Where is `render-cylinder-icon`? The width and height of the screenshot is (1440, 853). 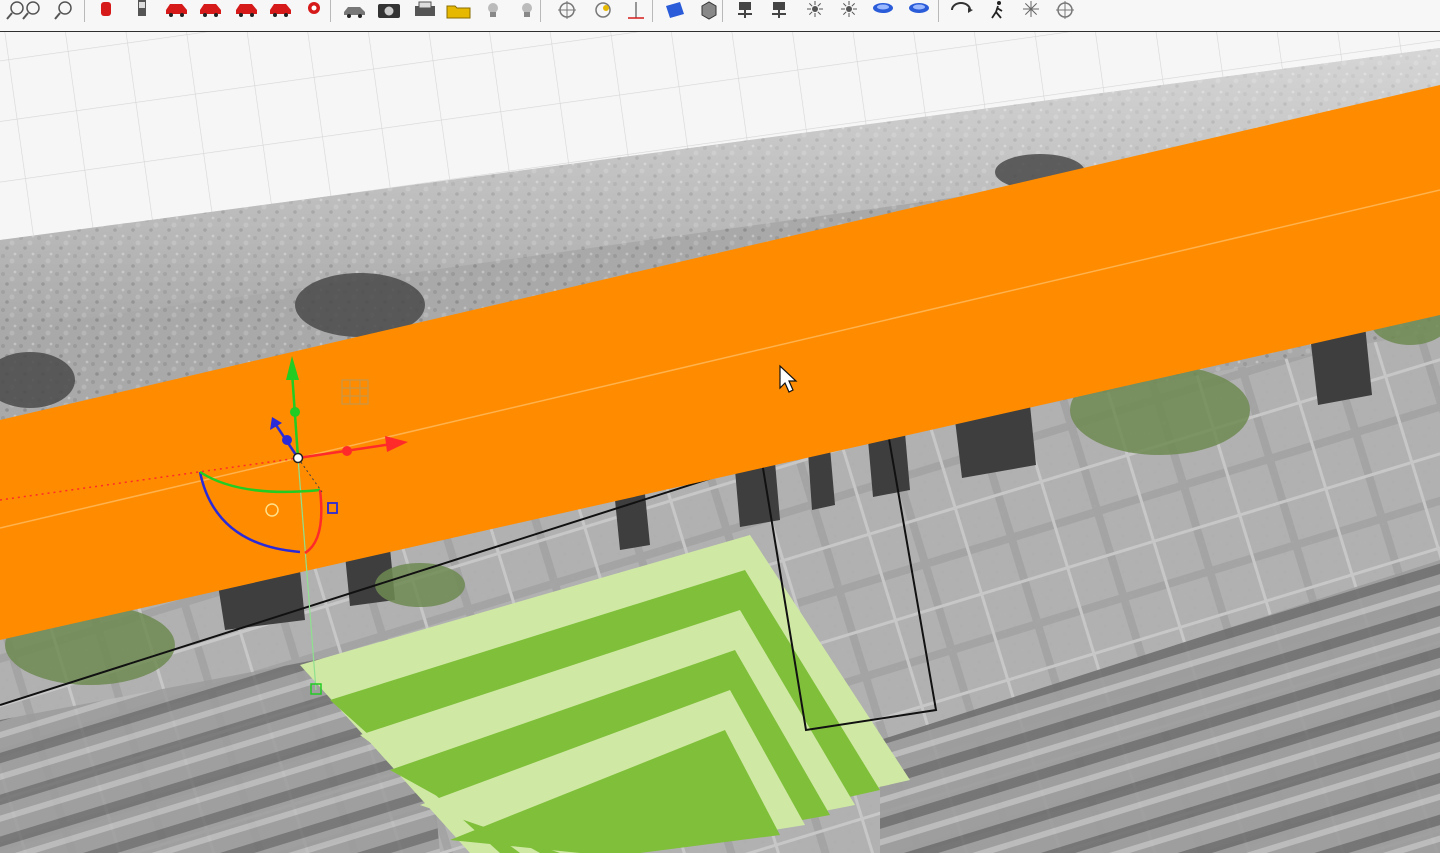
render-cylinder-icon is located at coordinates (107, 11).